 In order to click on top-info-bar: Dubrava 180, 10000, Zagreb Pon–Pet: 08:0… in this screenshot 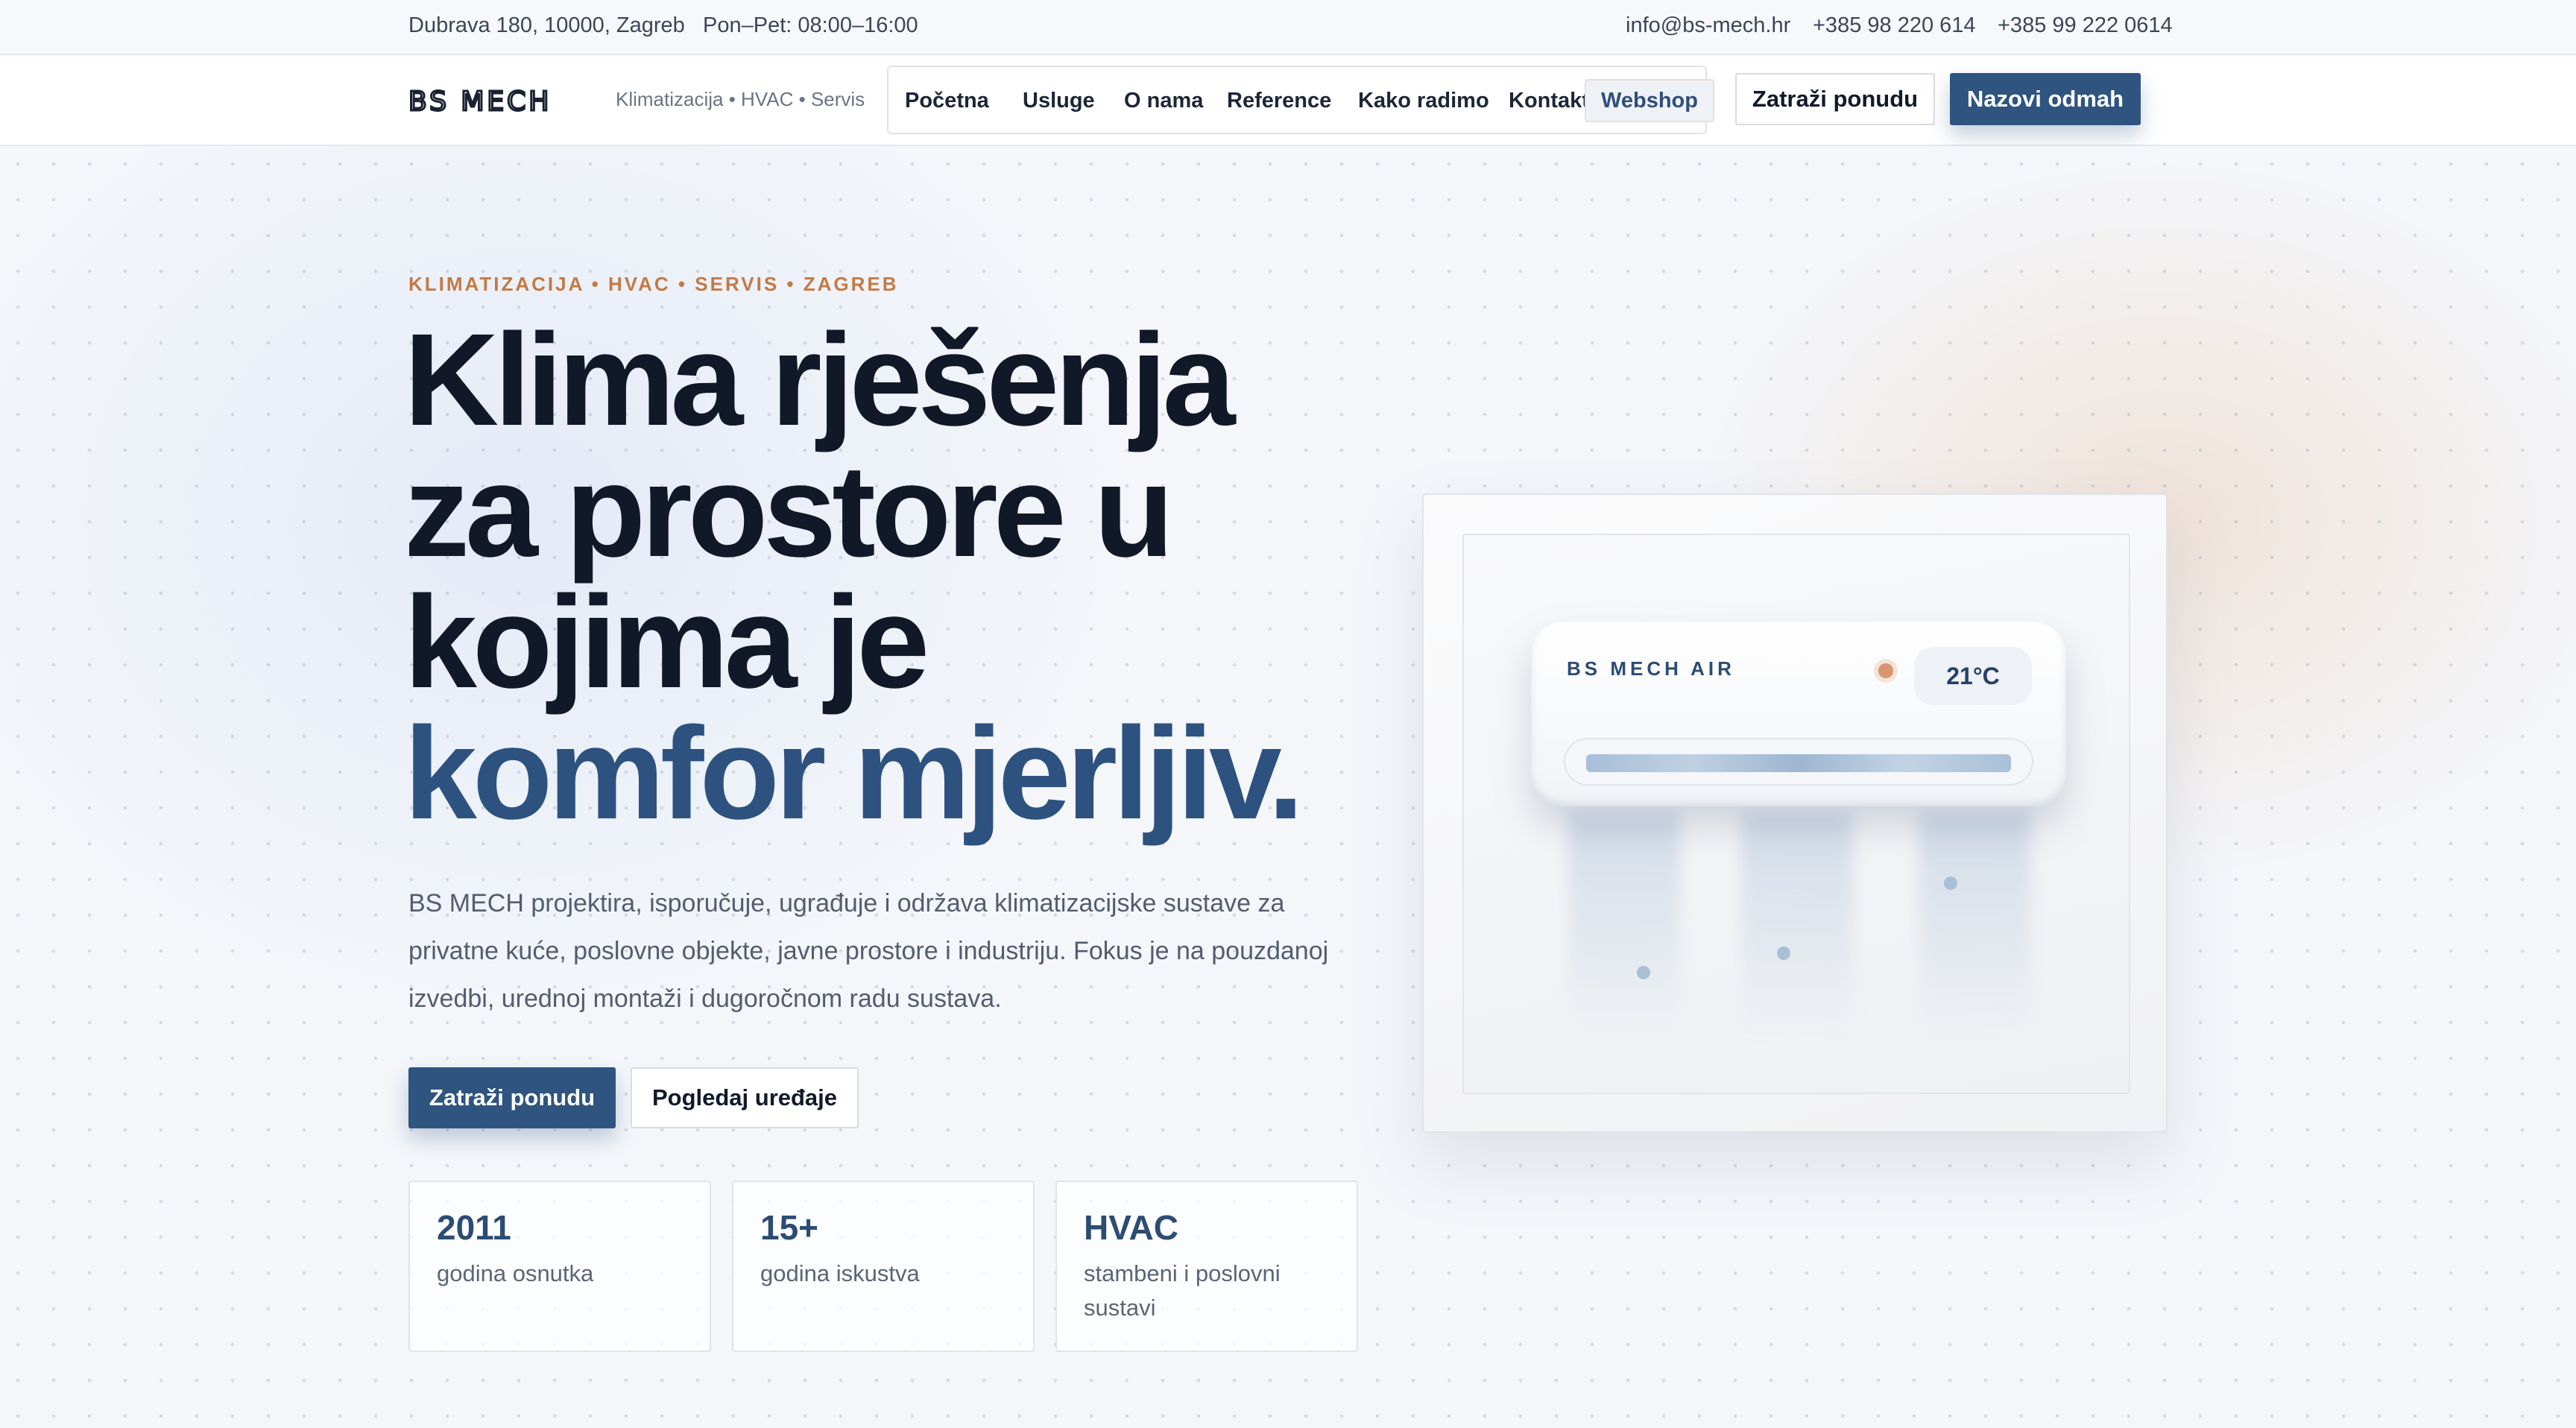, I will do `click(1288, 27)`.